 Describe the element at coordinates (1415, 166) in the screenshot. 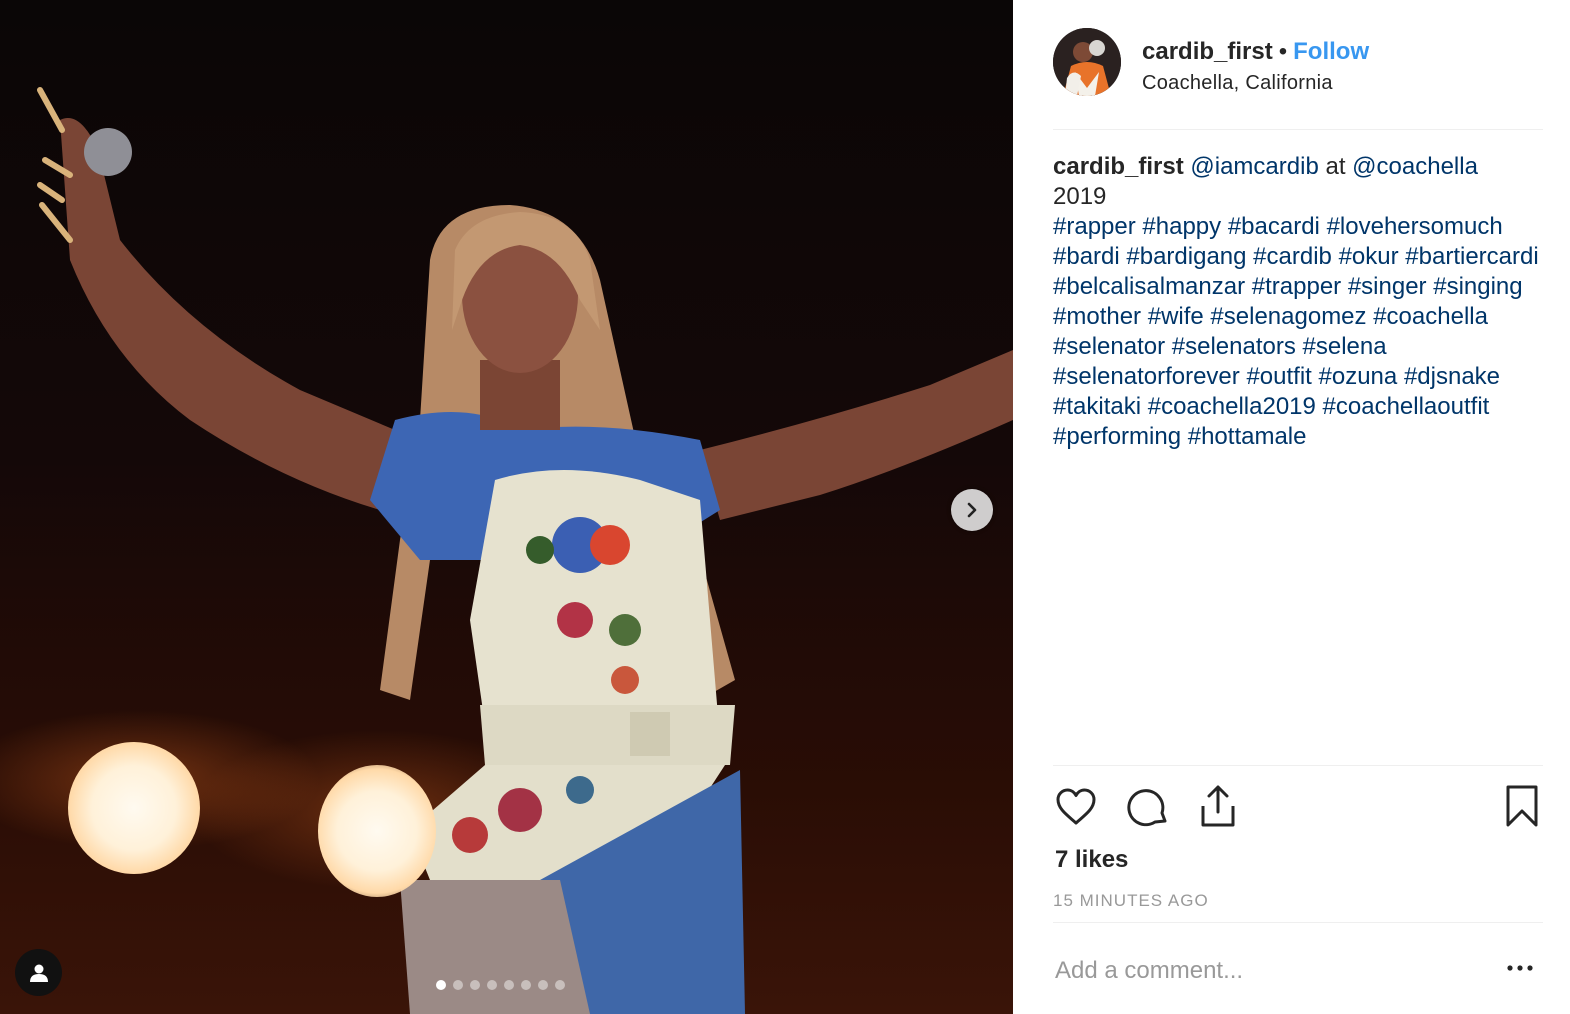

I see `mention-link: @coachella` at that location.